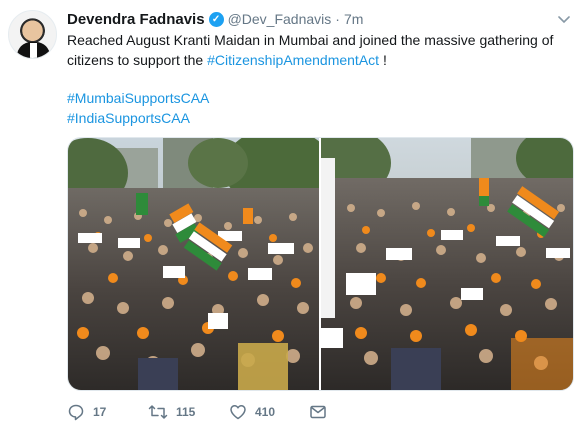  What do you see at coordinates (158, 412) in the screenshot?
I see `retweet-icon` at bounding box center [158, 412].